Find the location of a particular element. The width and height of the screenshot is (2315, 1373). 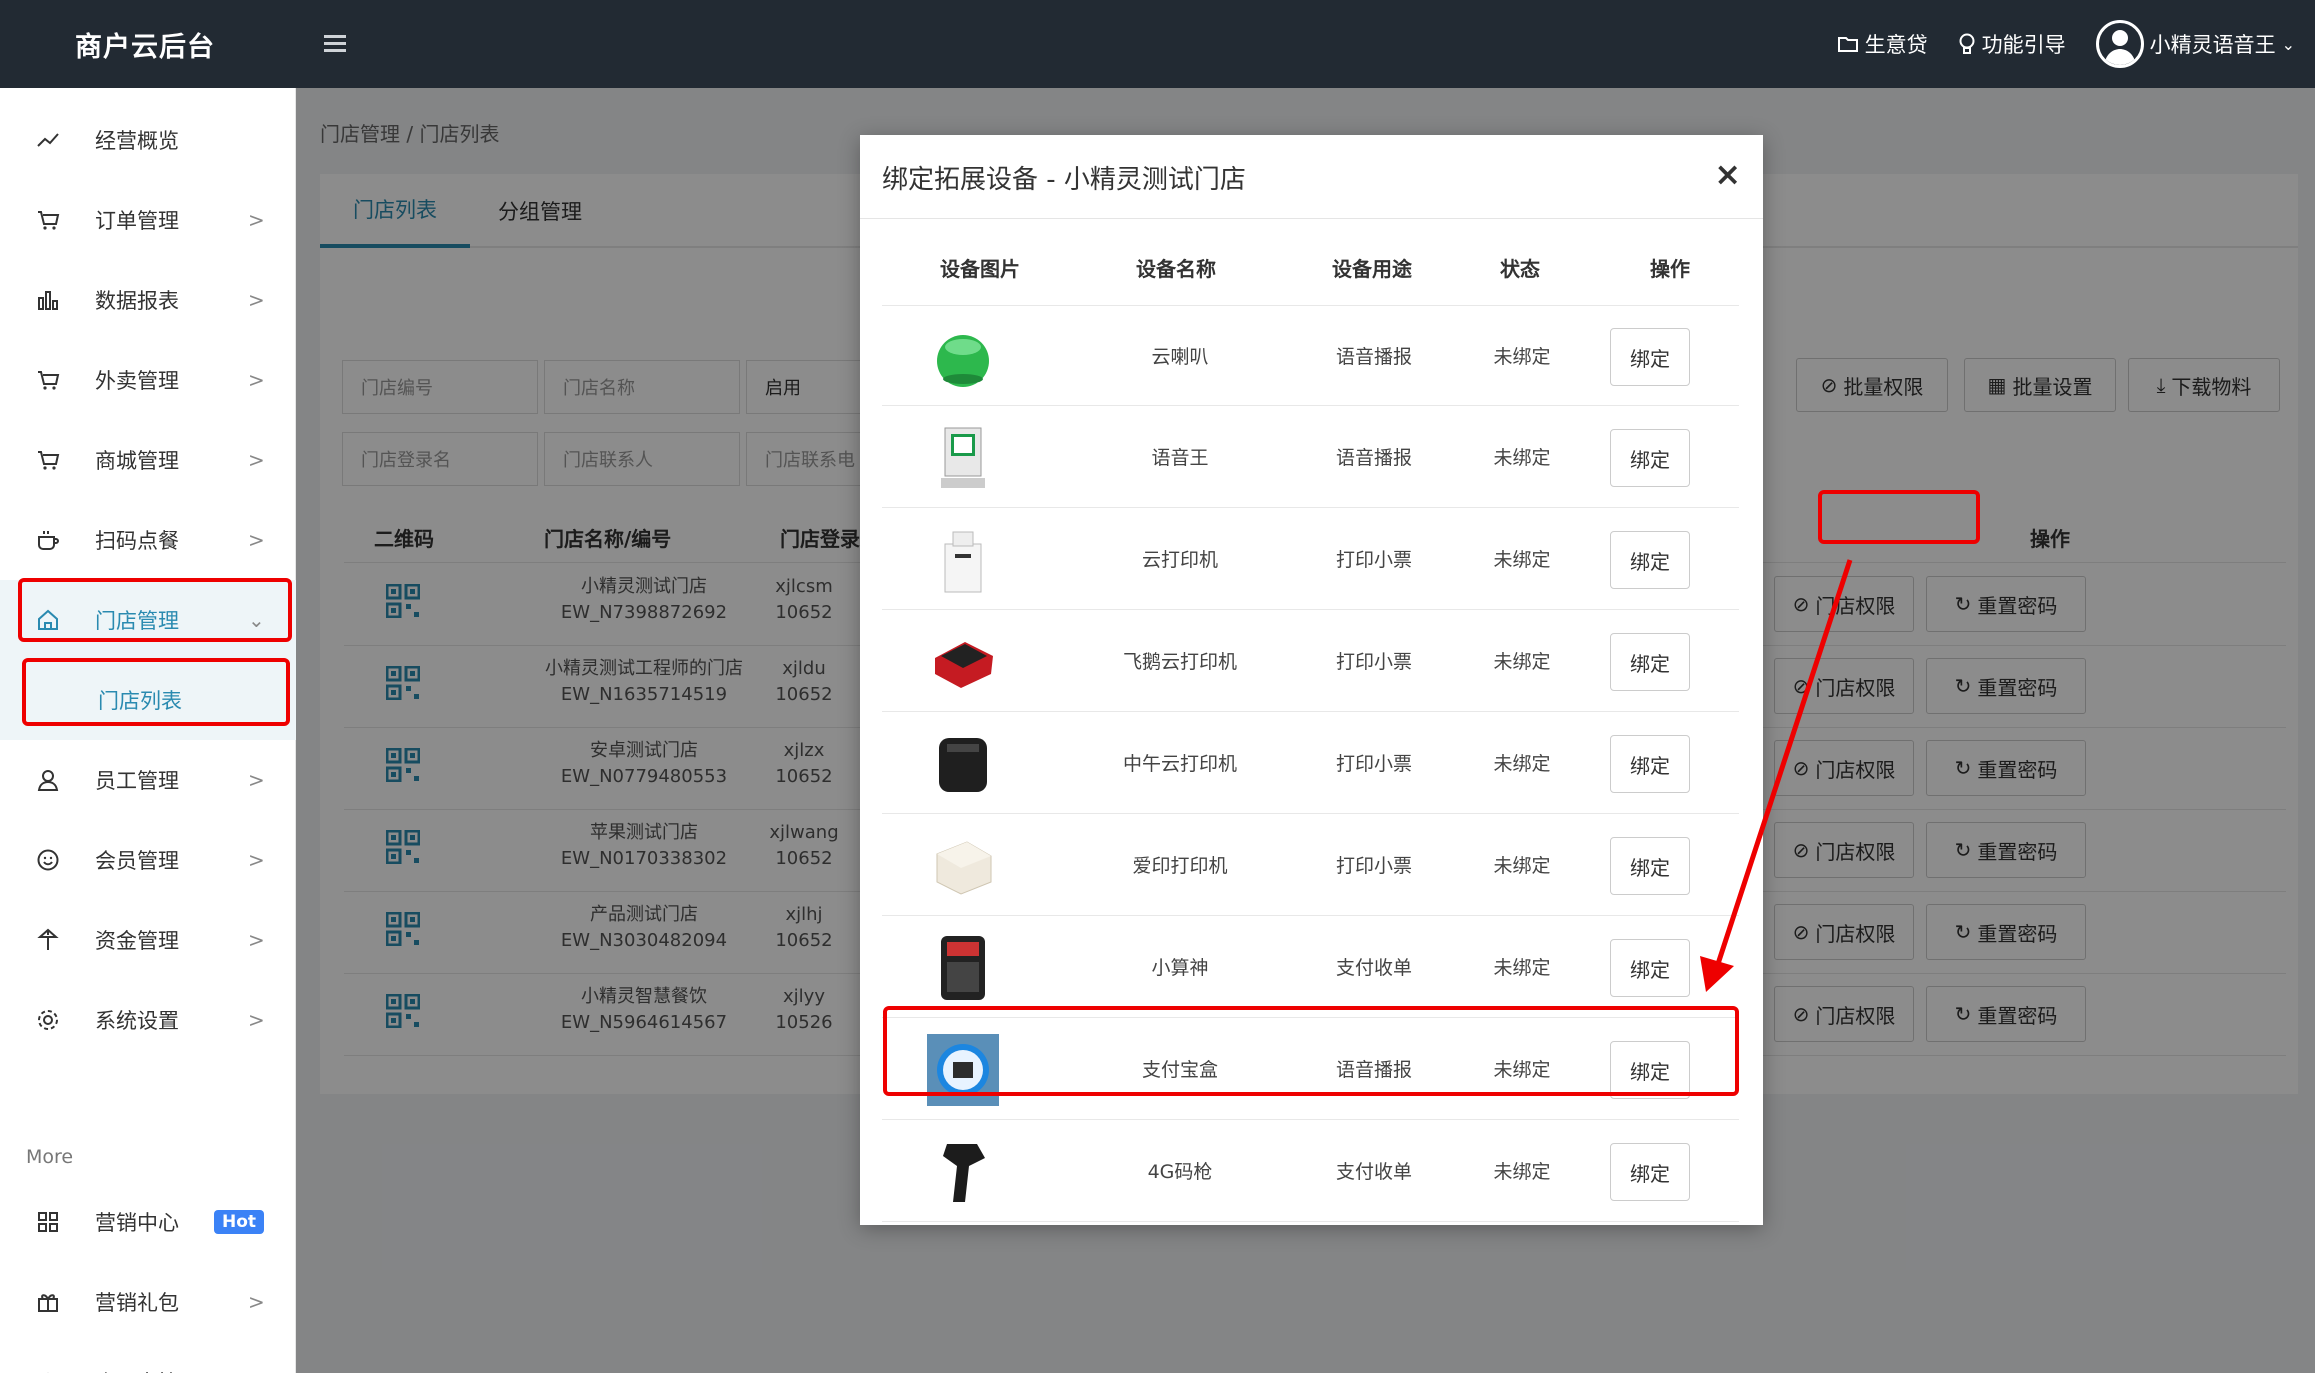

top-header: 商户云后台 生意贷 功能引导 小精灵语音王 ⌄ is located at coordinates (1157, 44).